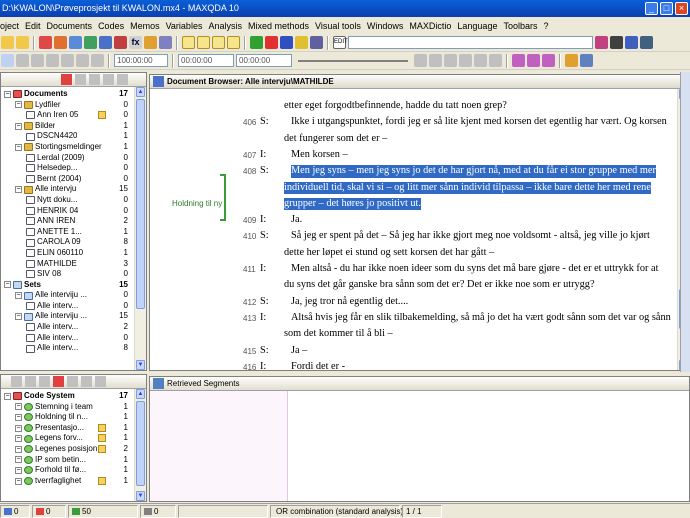 Image resolution: width=690 pixels, height=518 pixels. Describe the element at coordinates (435, 60) in the screenshot. I see `down-icon` at that location.